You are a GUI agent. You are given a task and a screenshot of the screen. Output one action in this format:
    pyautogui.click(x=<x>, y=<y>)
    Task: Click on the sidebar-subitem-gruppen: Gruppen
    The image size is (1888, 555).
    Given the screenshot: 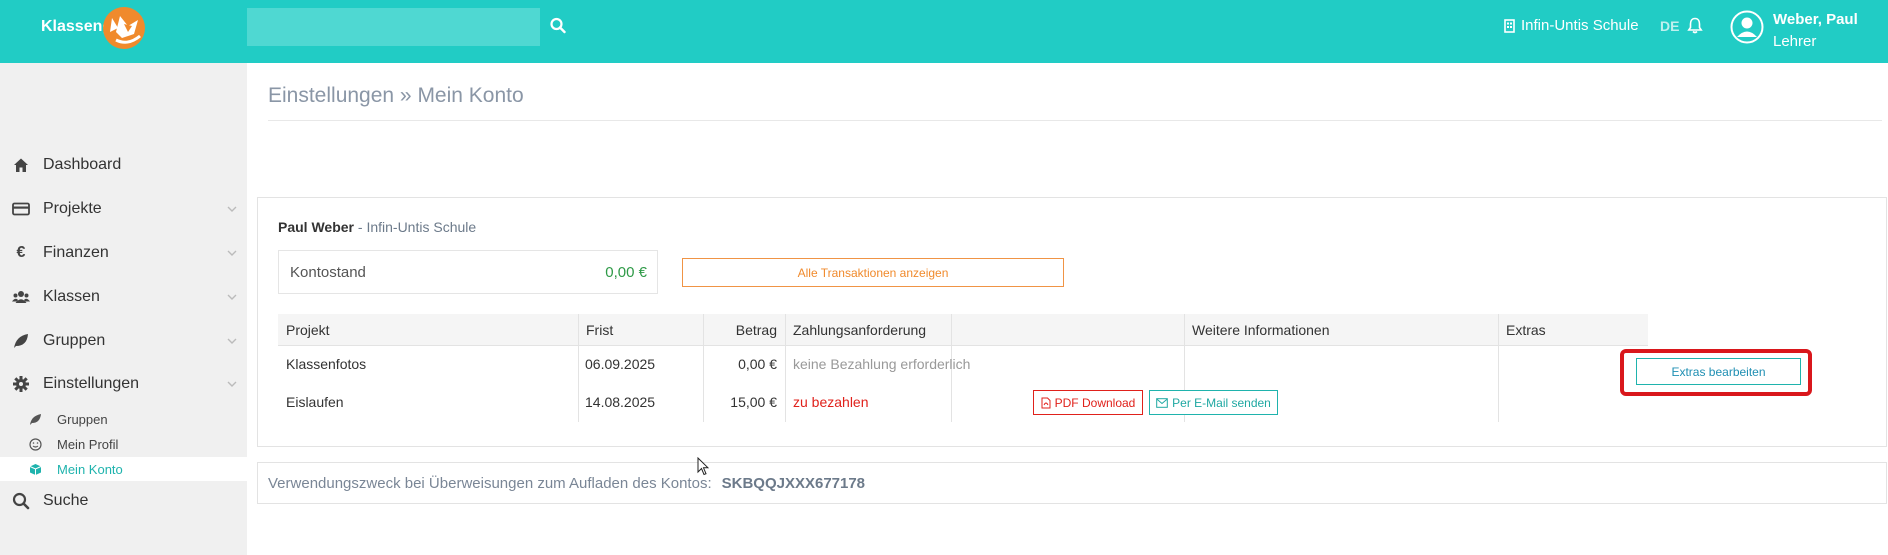 What is the action you would take?
    pyautogui.click(x=123, y=419)
    